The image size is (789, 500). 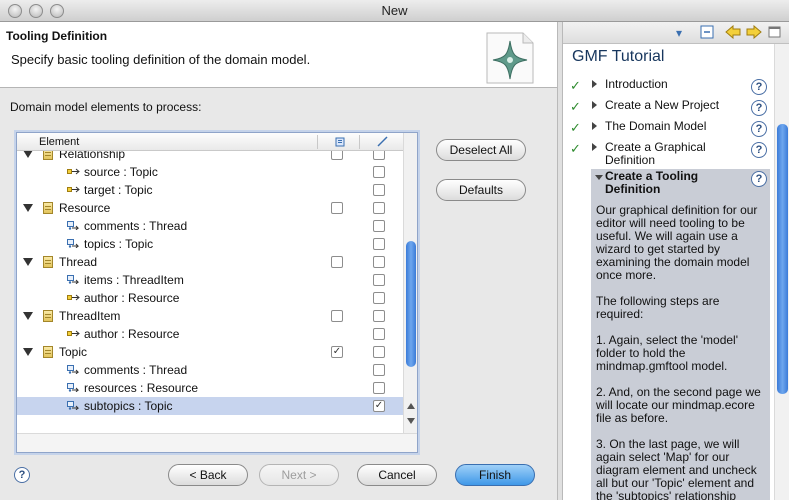 What do you see at coordinates (22, 475) in the screenshot?
I see `help-icon: ?` at bounding box center [22, 475].